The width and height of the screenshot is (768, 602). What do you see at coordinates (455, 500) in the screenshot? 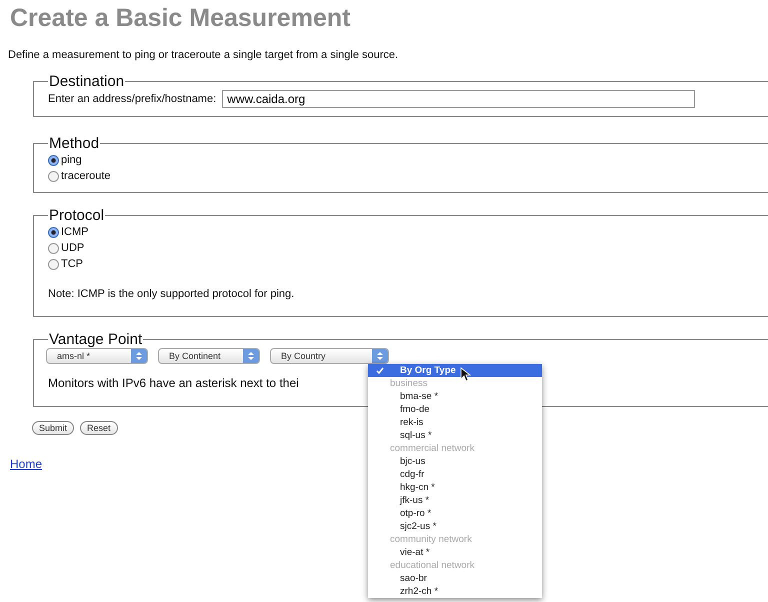
I see `menu-option: jfk-us *` at bounding box center [455, 500].